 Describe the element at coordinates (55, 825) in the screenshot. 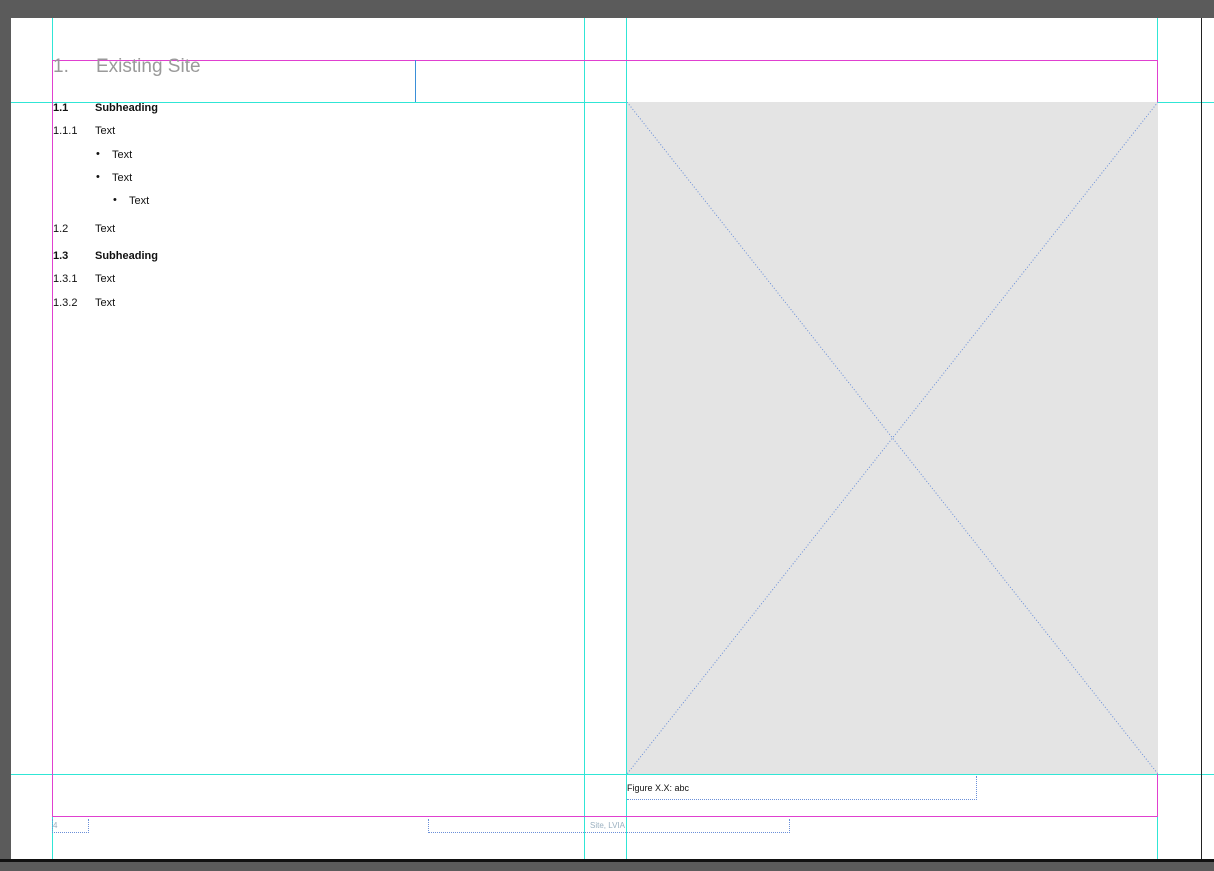

I see `page-number: 4` at that location.